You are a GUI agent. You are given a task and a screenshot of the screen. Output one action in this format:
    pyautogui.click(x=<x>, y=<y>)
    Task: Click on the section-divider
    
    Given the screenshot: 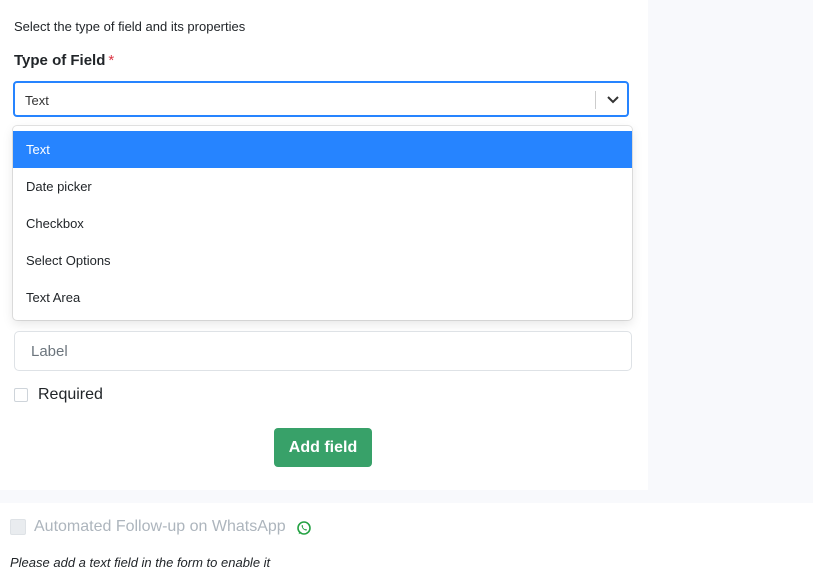 What is the action you would take?
    pyautogui.click(x=324, y=496)
    